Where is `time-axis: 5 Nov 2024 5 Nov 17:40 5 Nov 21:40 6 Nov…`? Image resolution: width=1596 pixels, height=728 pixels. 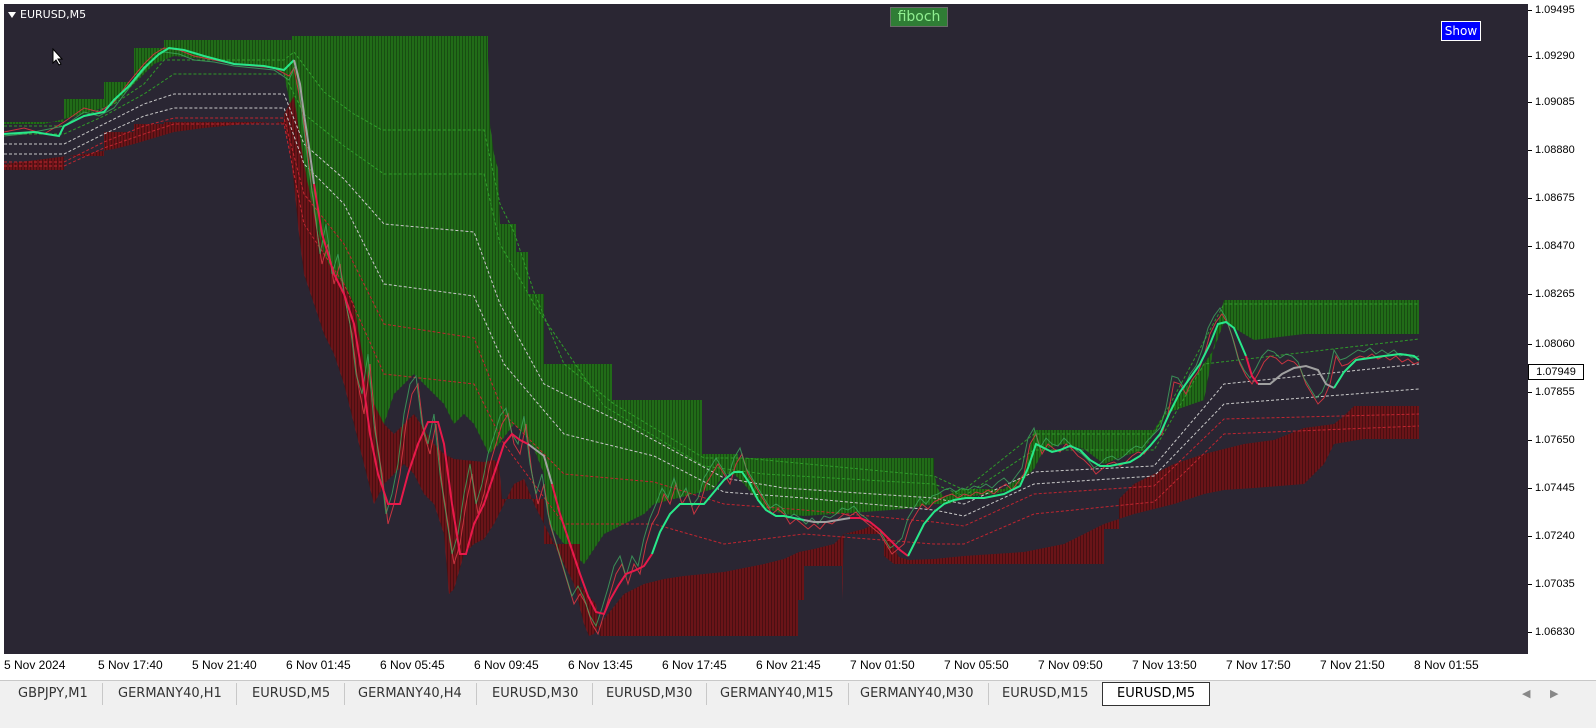
time-axis: 5 Nov 2024 5 Nov 17:40 5 Nov 21:40 6 Nov… is located at coordinates (764, 666).